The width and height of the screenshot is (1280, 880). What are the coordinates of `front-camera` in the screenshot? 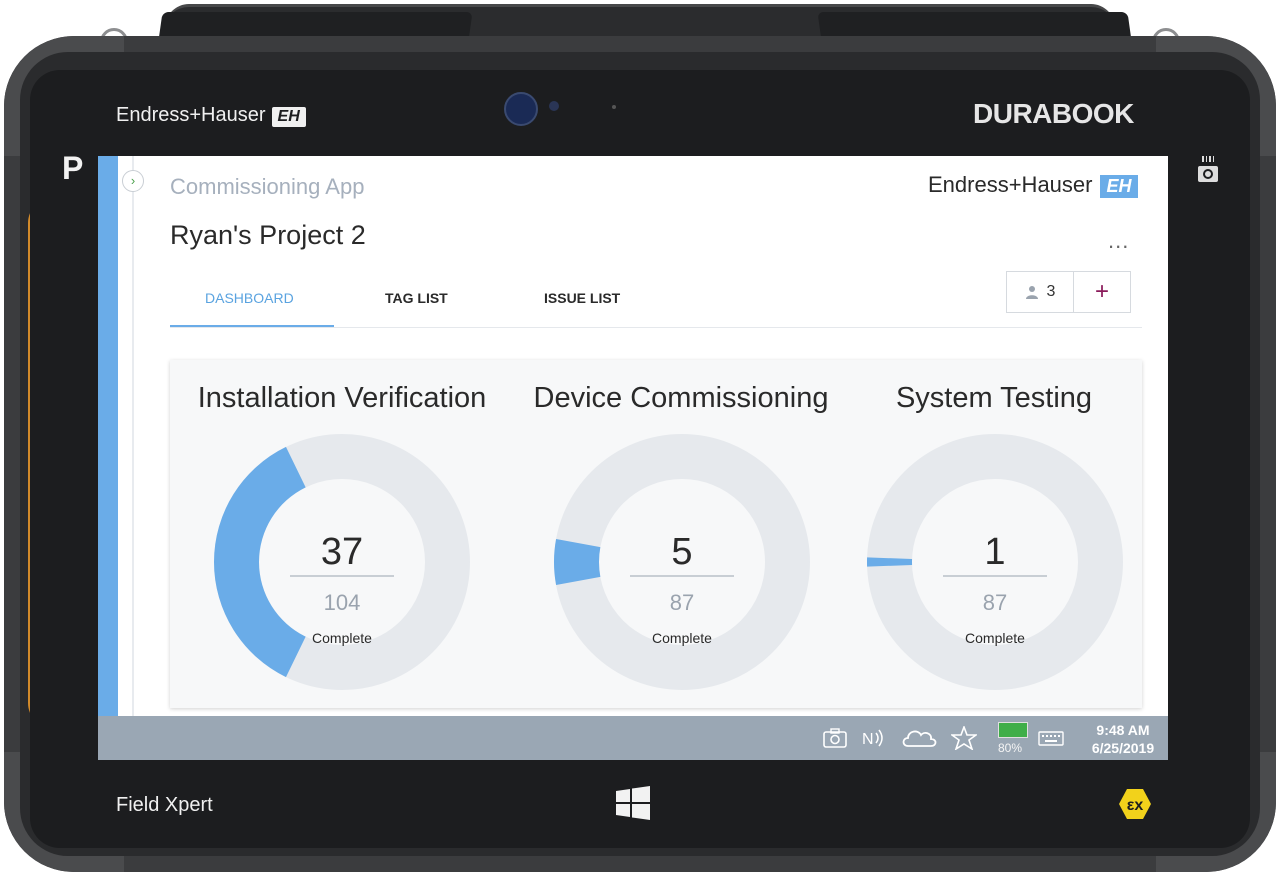 It's located at (521, 109).